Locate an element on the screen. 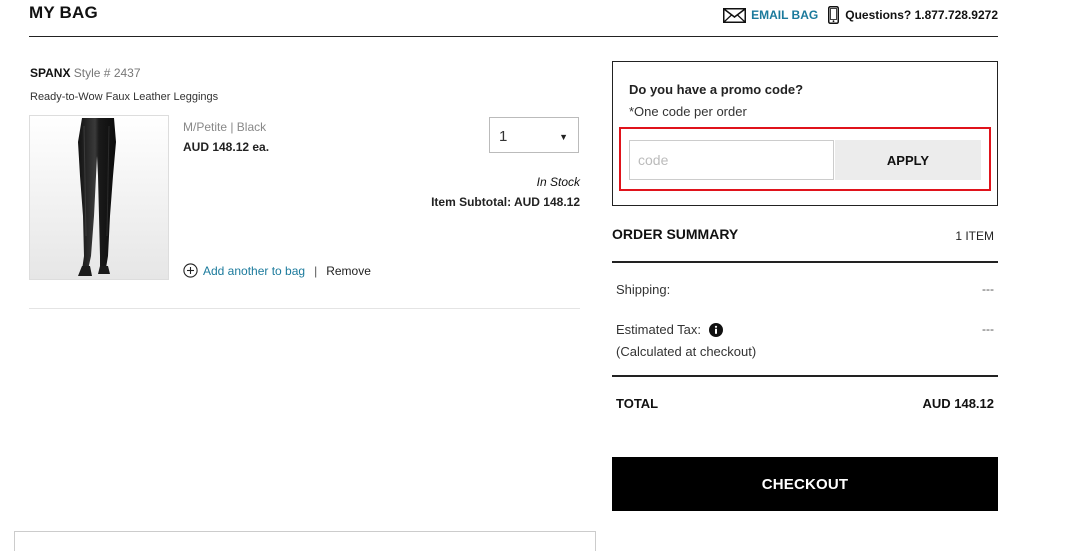  item-name: Ready-to-Wow Faux Leather Leggings is located at coordinates (124, 97).